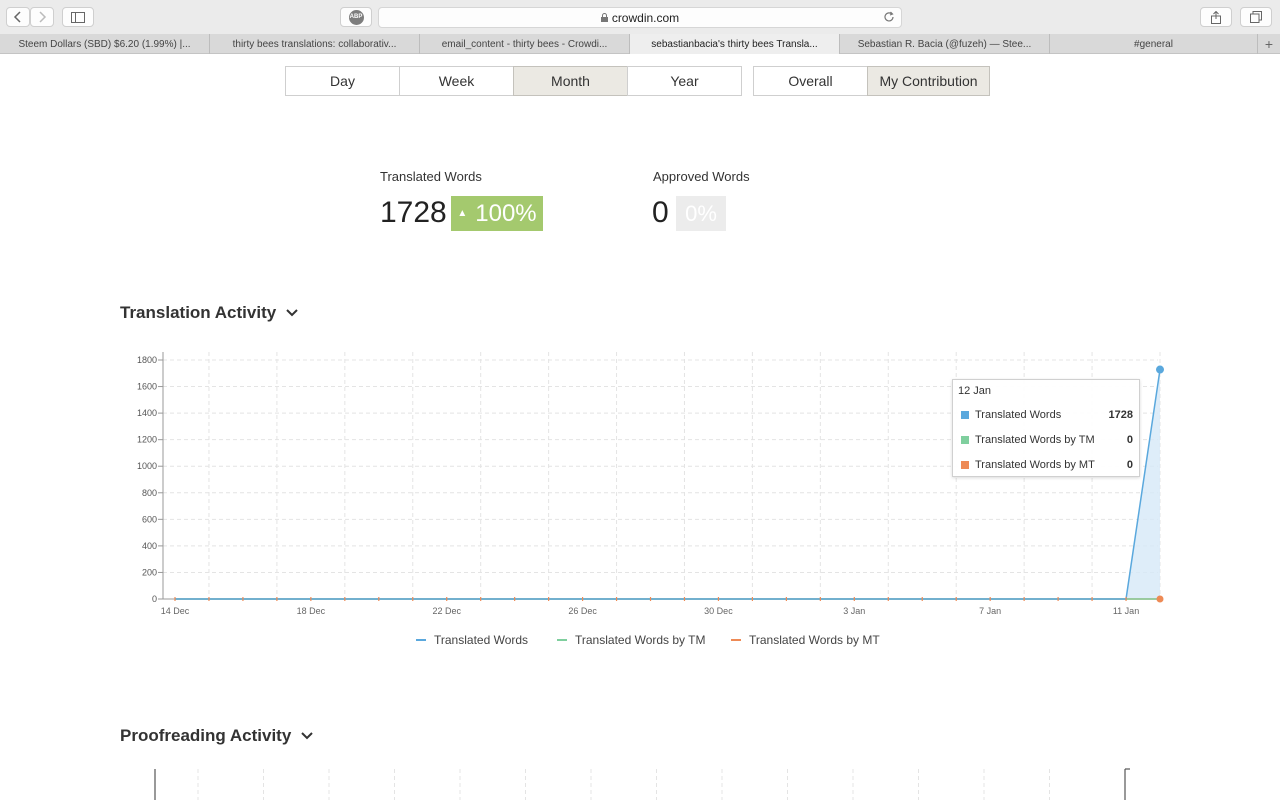 The width and height of the screenshot is (1280, 800). Describe the element at coordinates (311, 611) in the screenshot. I see `x-tick-label: 18 Dec` at that location.